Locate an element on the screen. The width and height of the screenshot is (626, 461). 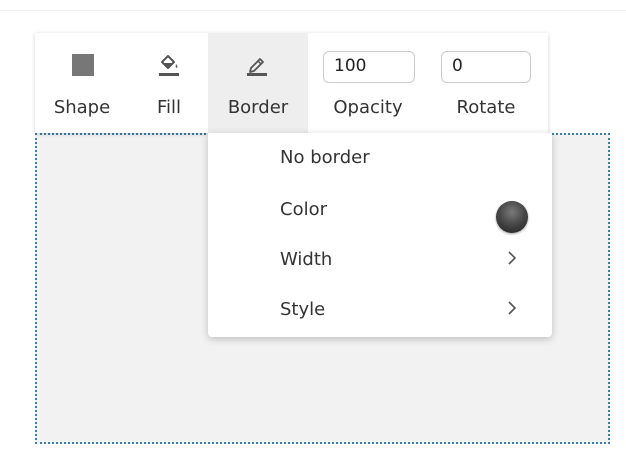
opacity-input: 100 is located at coordinates (369, 67).